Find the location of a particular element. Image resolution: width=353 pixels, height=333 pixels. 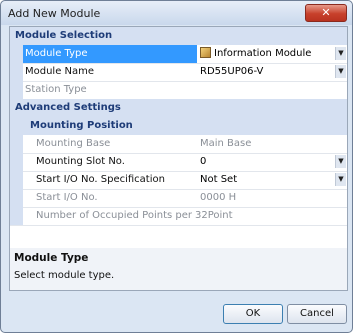

row-start-io: Start I/O No. 0000 H is located at coordinates (178, 198).